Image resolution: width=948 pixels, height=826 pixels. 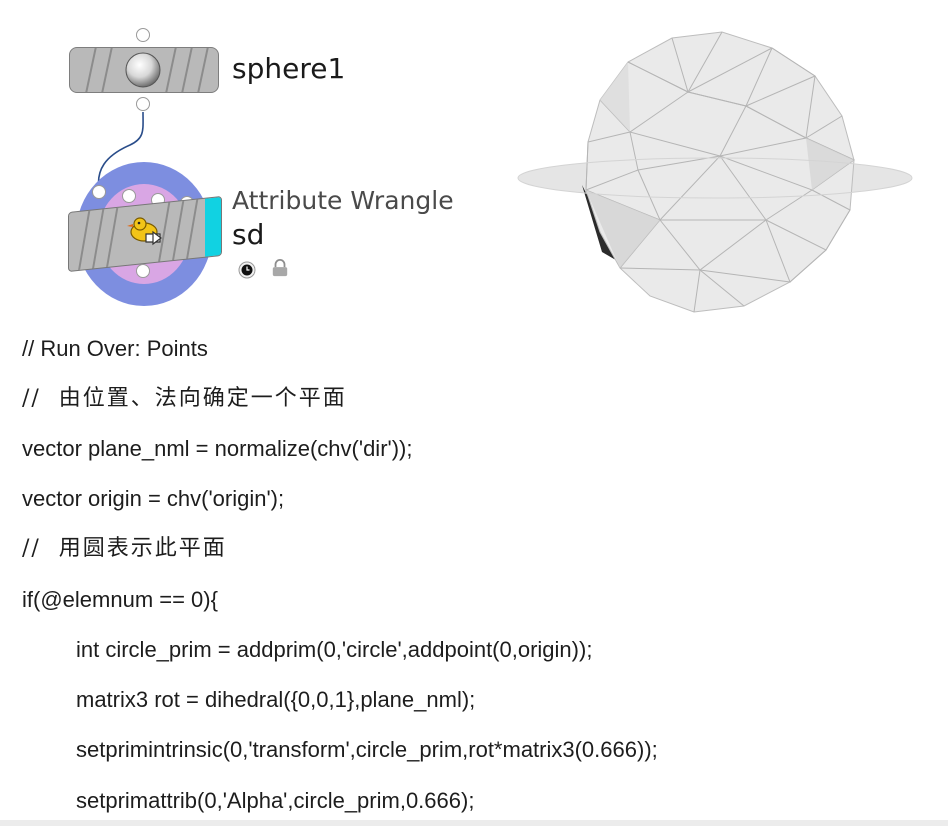 I want to click on clock-icon, so click(x=247, y=270).